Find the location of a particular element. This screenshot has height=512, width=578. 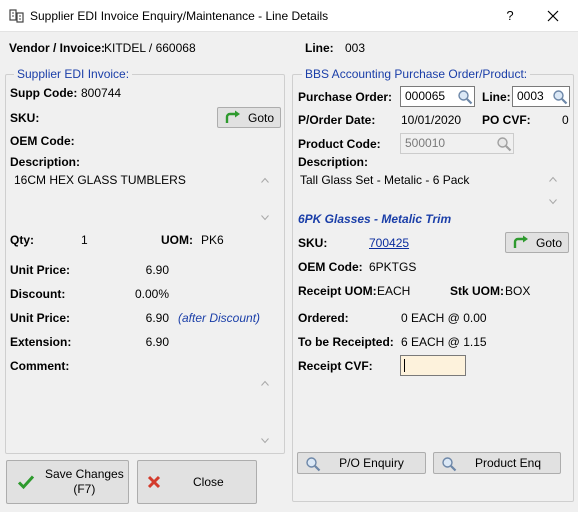

comment-scrollbar is located at coordinates (265, 412).